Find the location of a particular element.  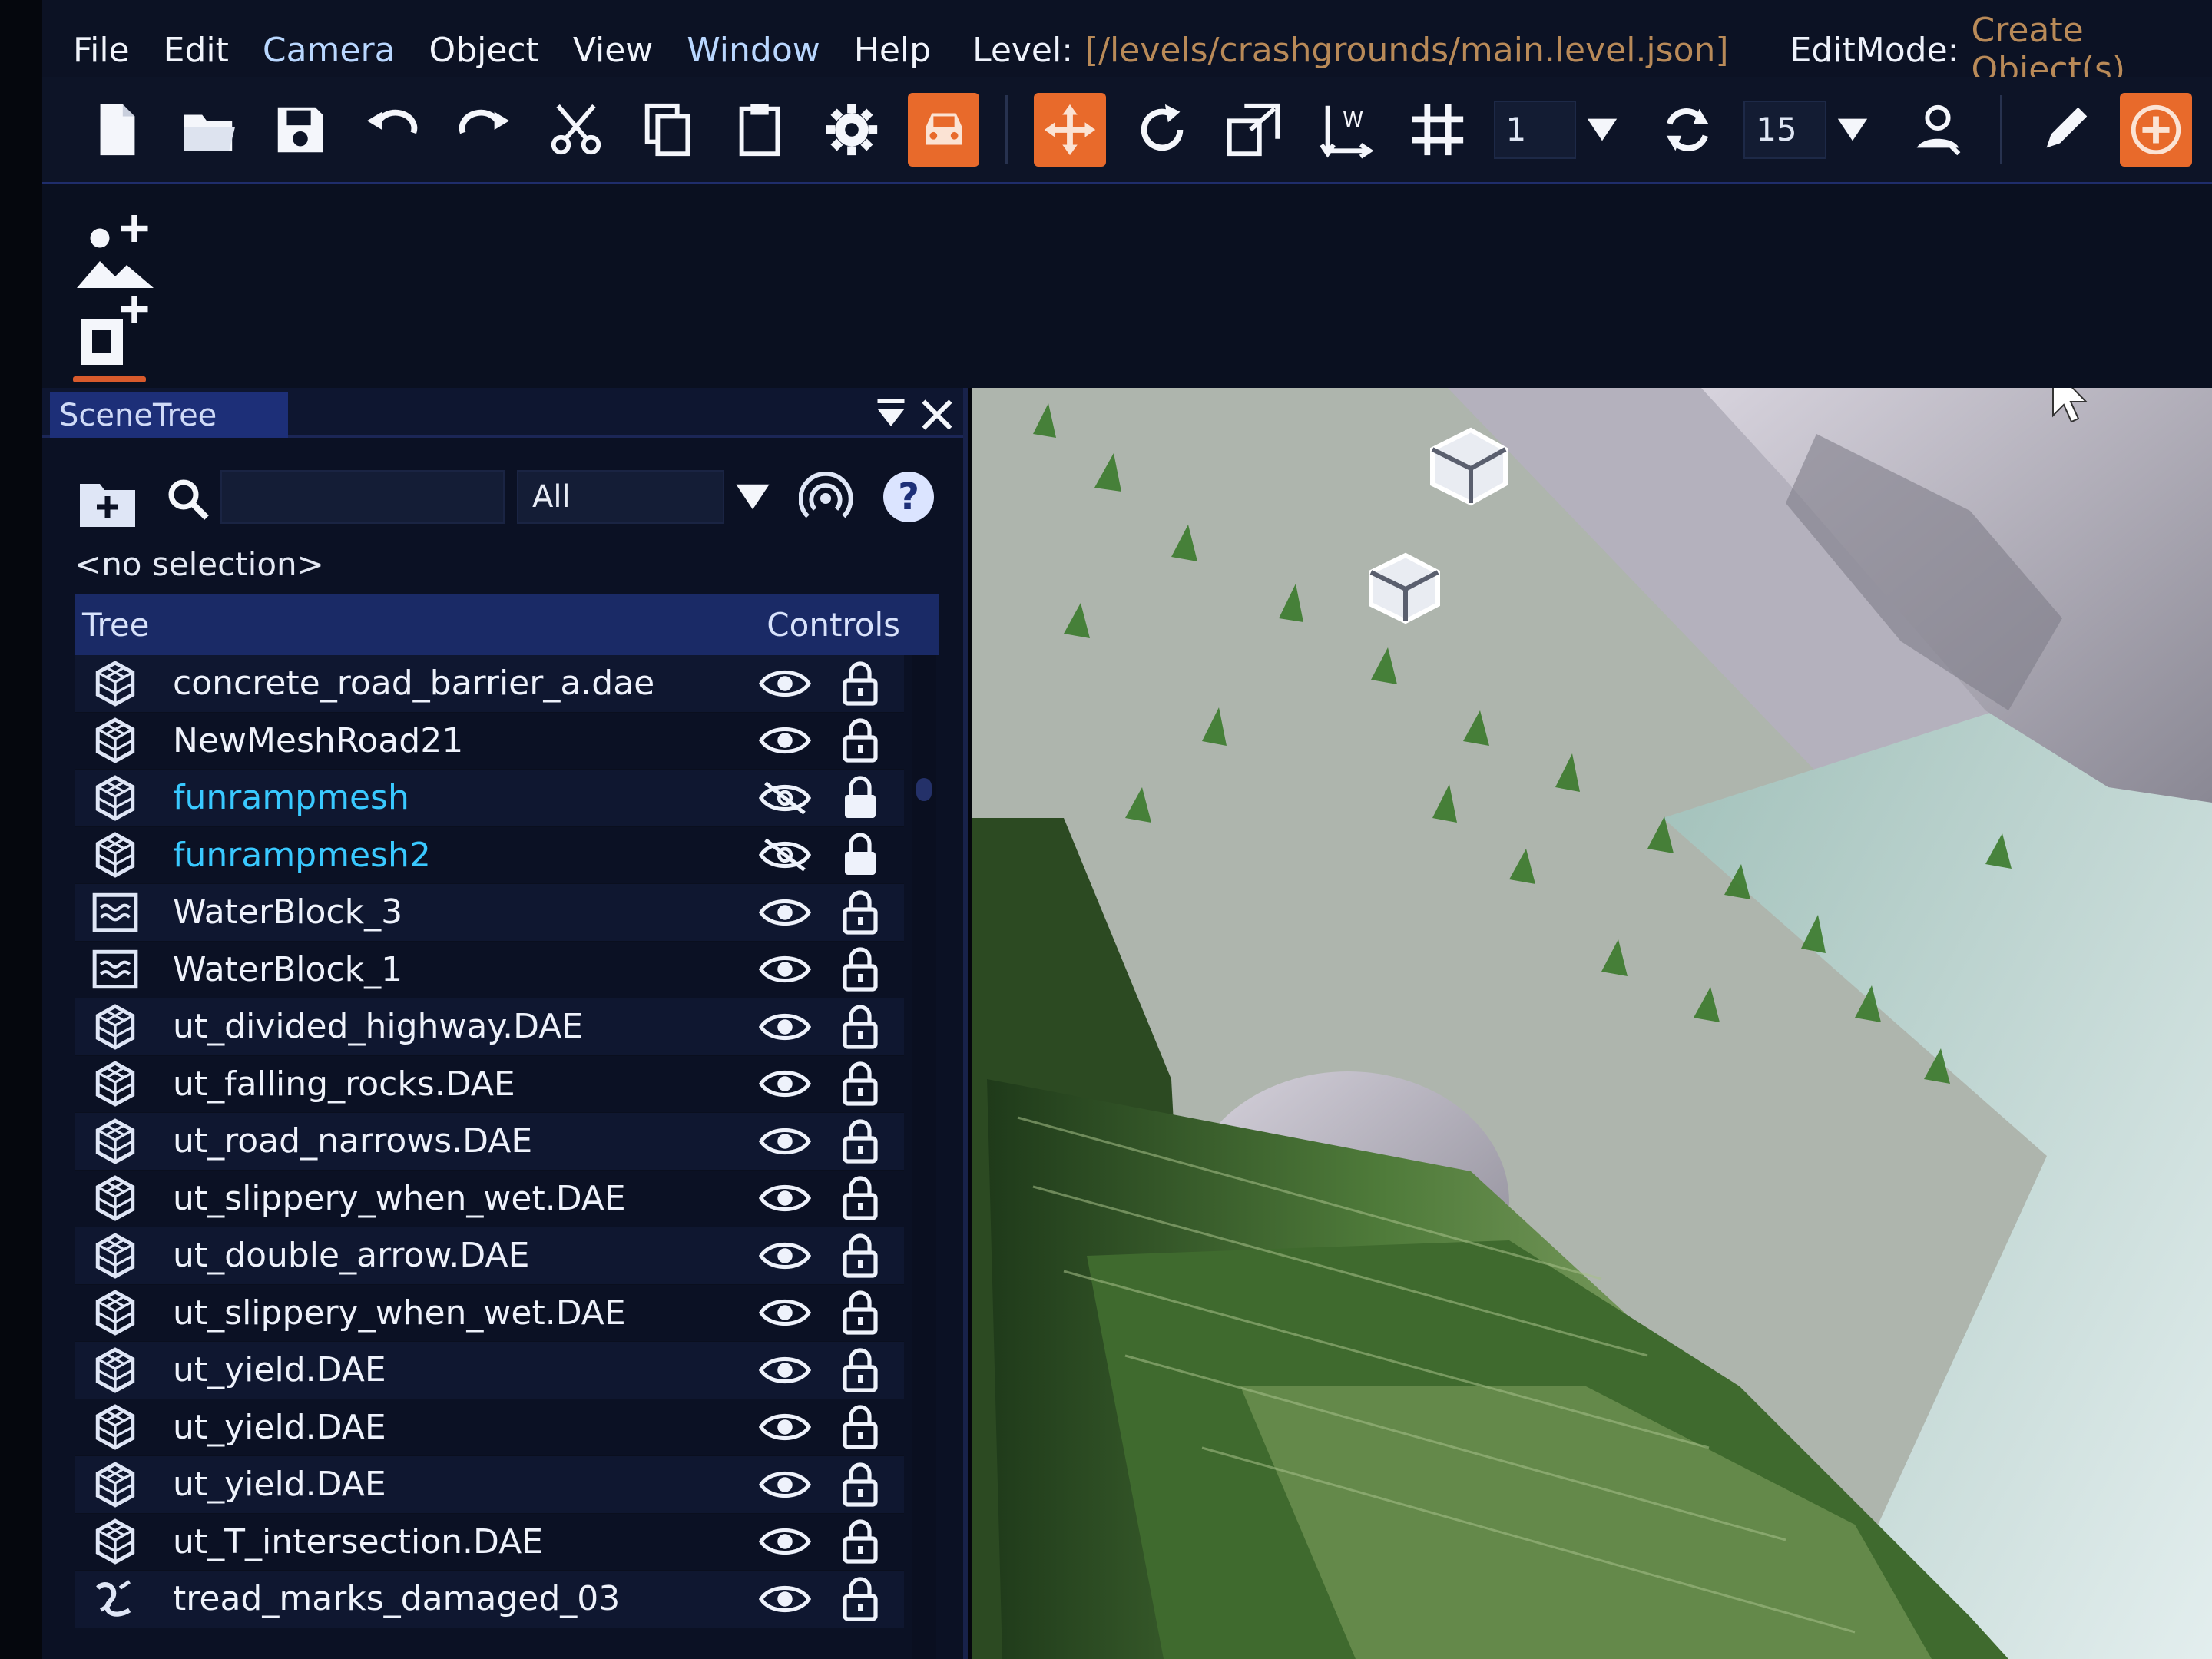

scene-tree-row: ut_double_arrow.DAE is located at coordinates (489, 1256).